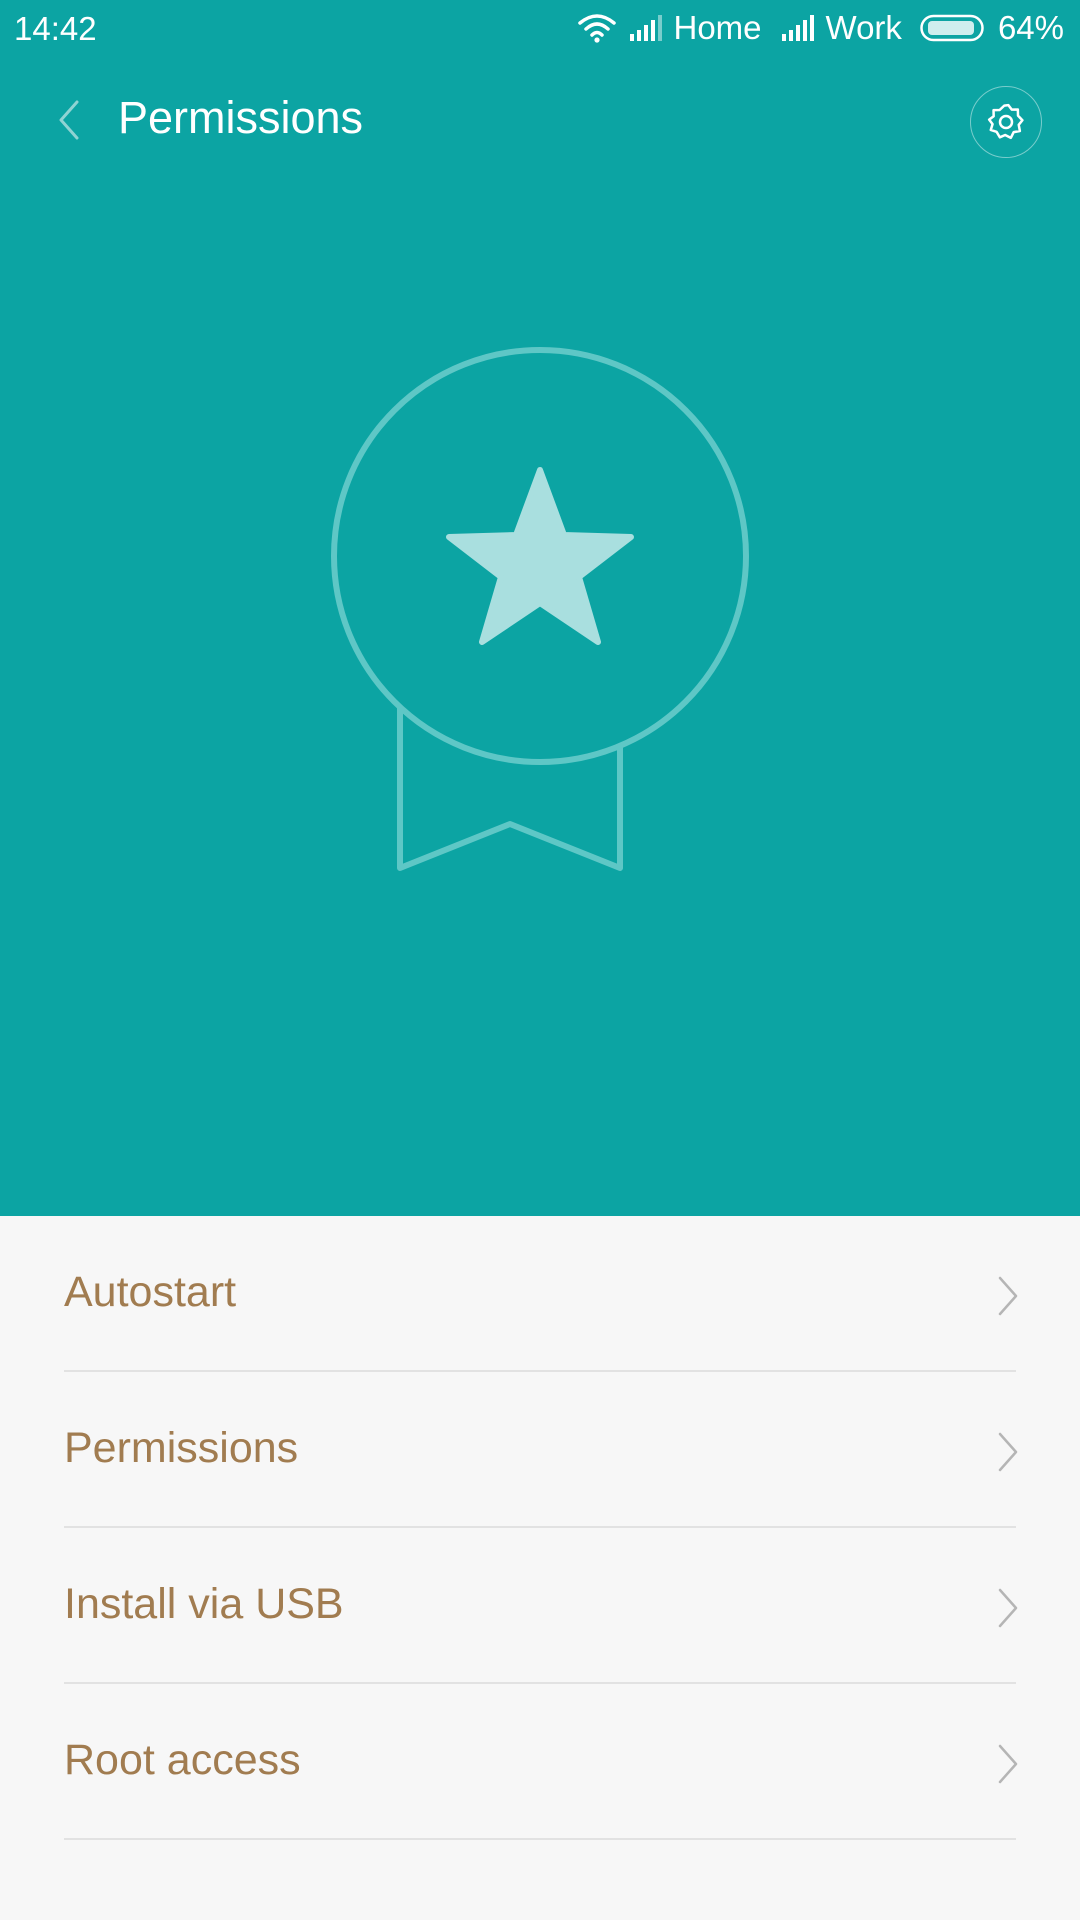 This screenshot has width=1080, height=1920. Describe the element at coordinates (820, 27) in the screenshot. I see `status-indicators: Home Work 64%` at that location.